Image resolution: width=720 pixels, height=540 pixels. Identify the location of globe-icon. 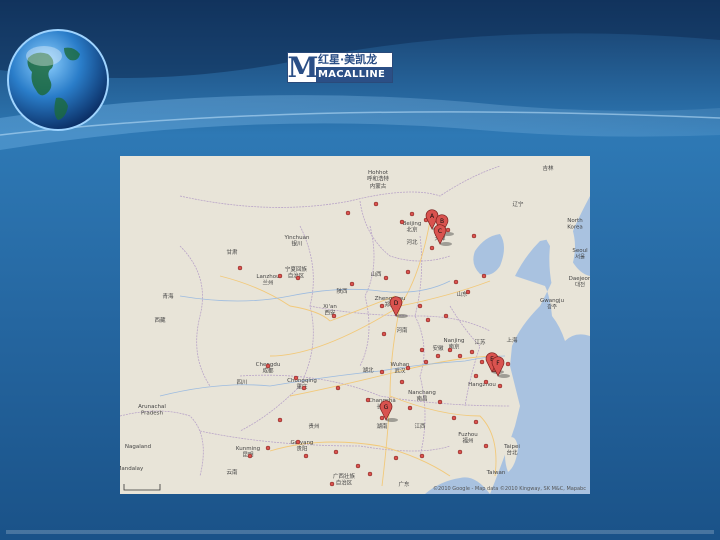
(58, 80).